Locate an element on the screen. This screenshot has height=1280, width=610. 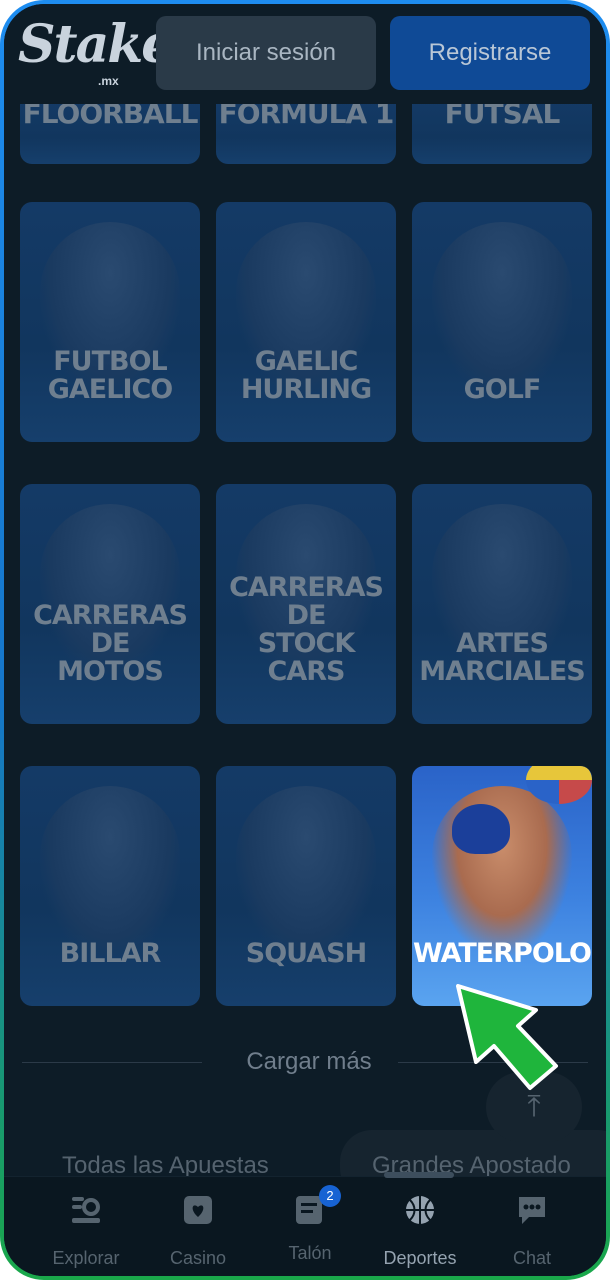
nav-item-chat: Chat is located at coordinates (532, 1231).